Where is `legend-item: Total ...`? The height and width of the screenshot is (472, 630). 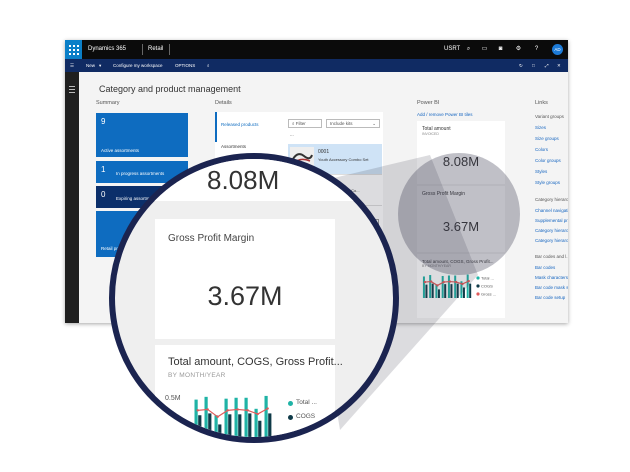 legend-item: Total ... is located at coordinates (306, 402).